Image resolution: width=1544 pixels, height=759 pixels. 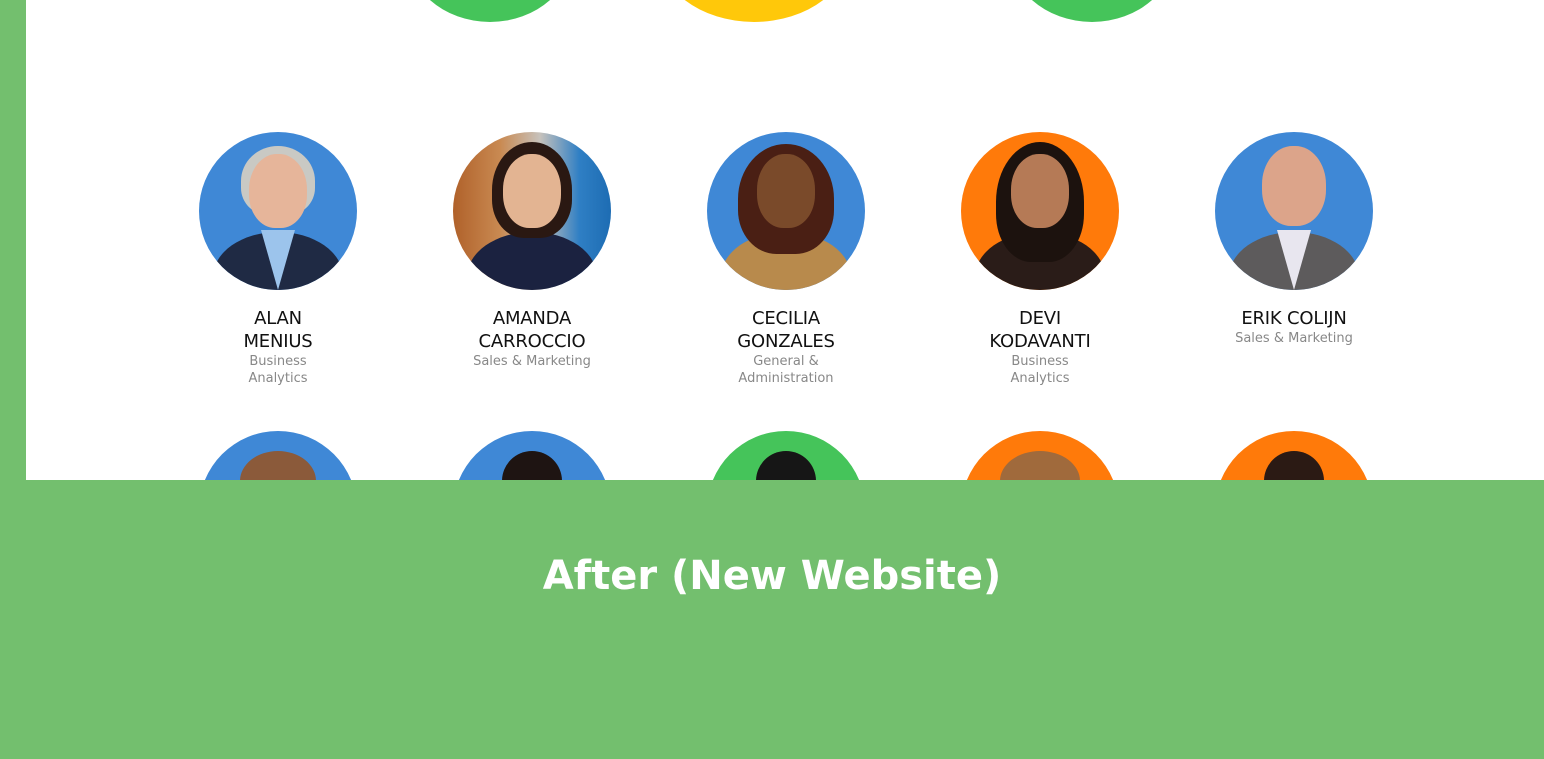 I want to click on member-name: AMANDA CARROCCIO, so click(x=532, y=330).